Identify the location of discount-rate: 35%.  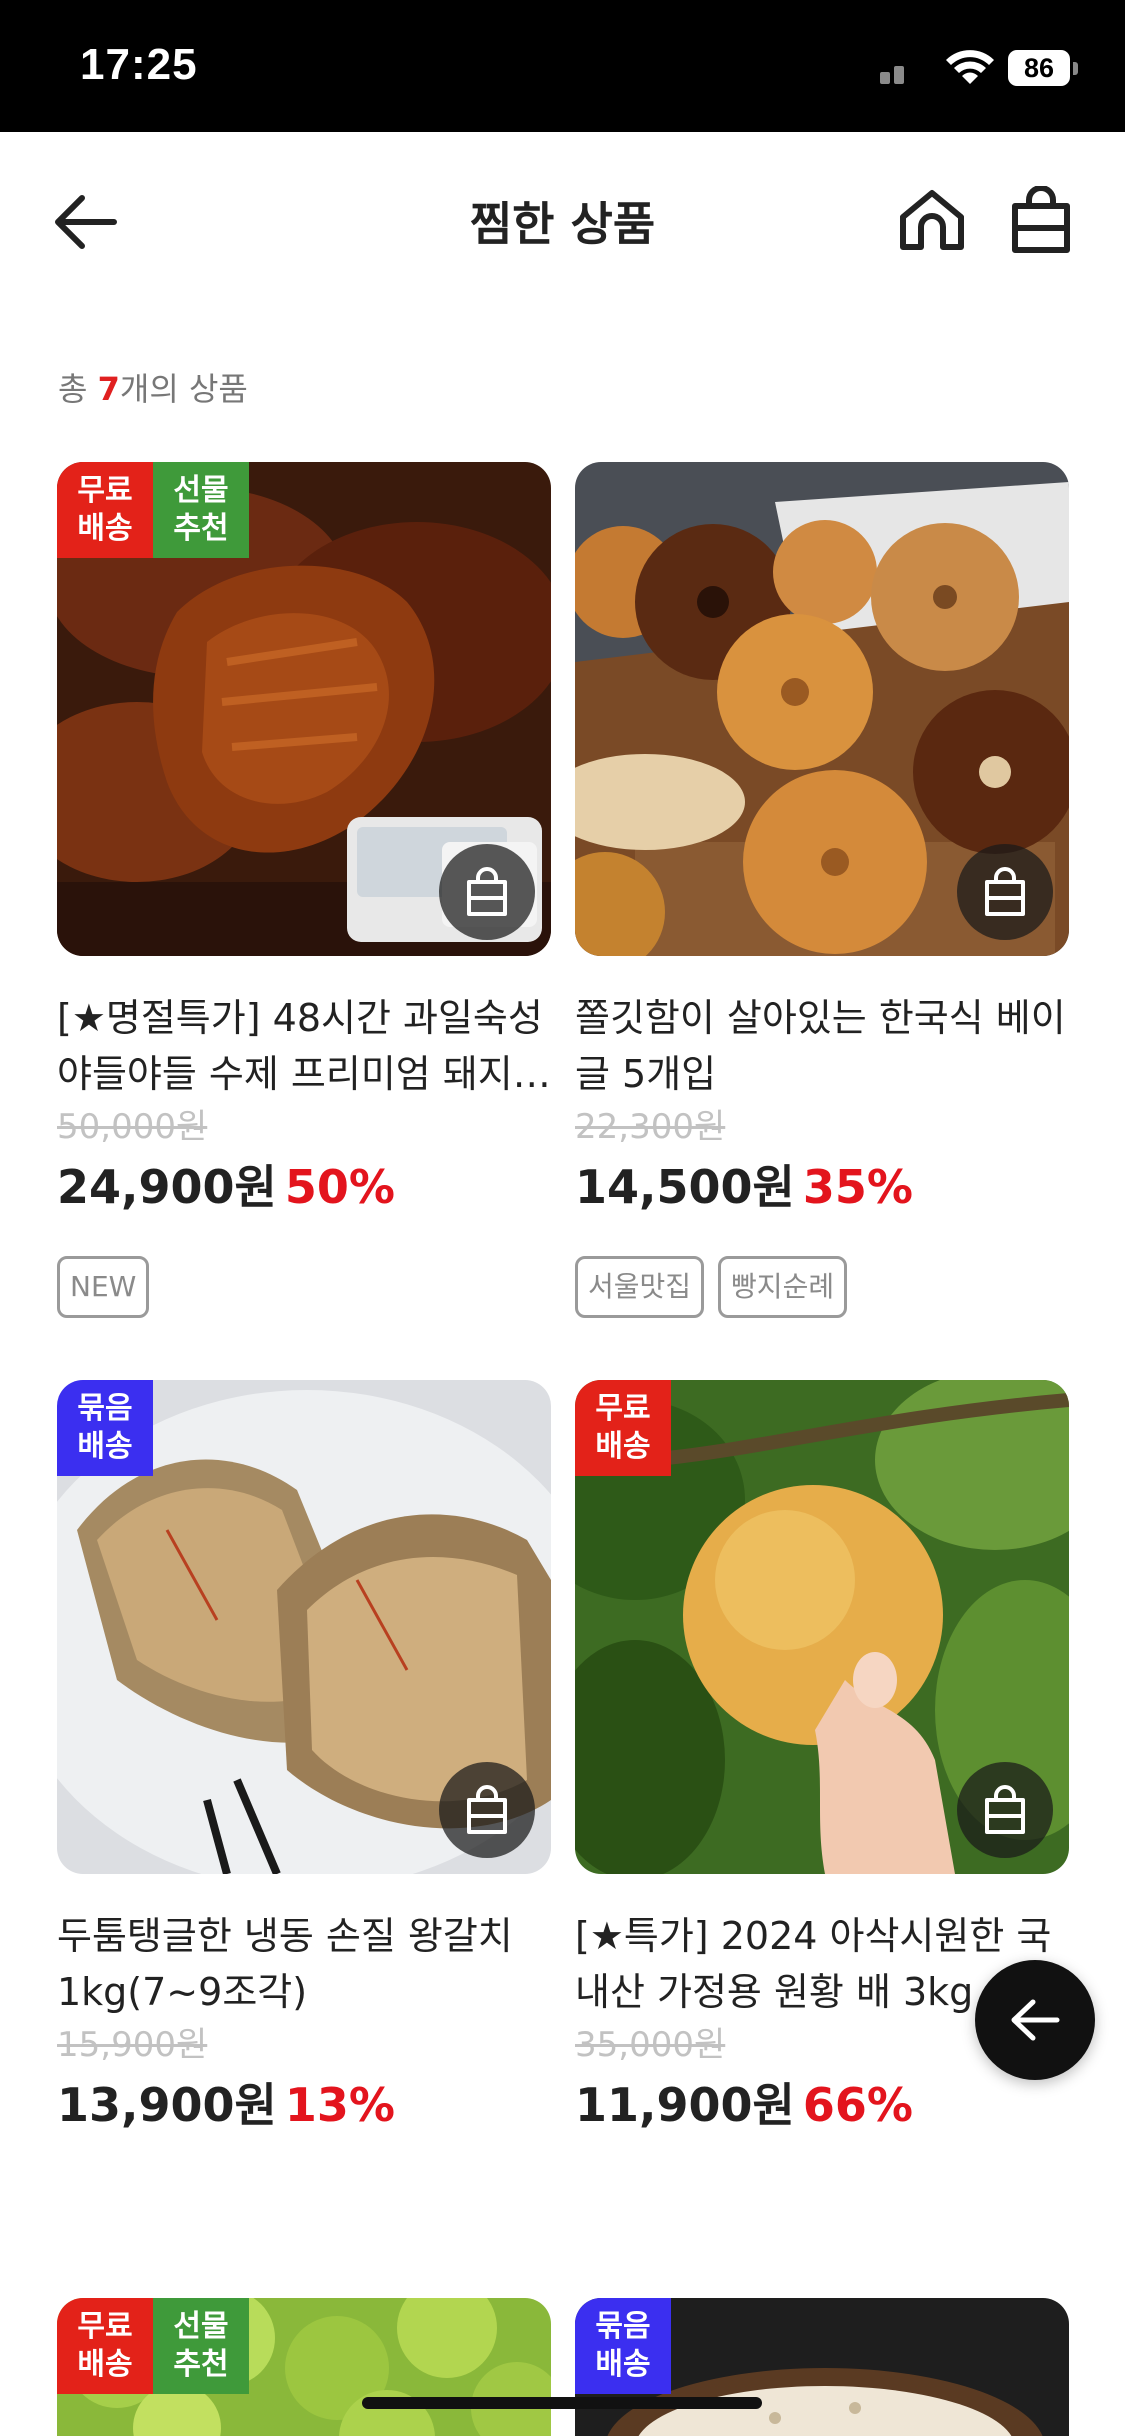
(857, 1187).